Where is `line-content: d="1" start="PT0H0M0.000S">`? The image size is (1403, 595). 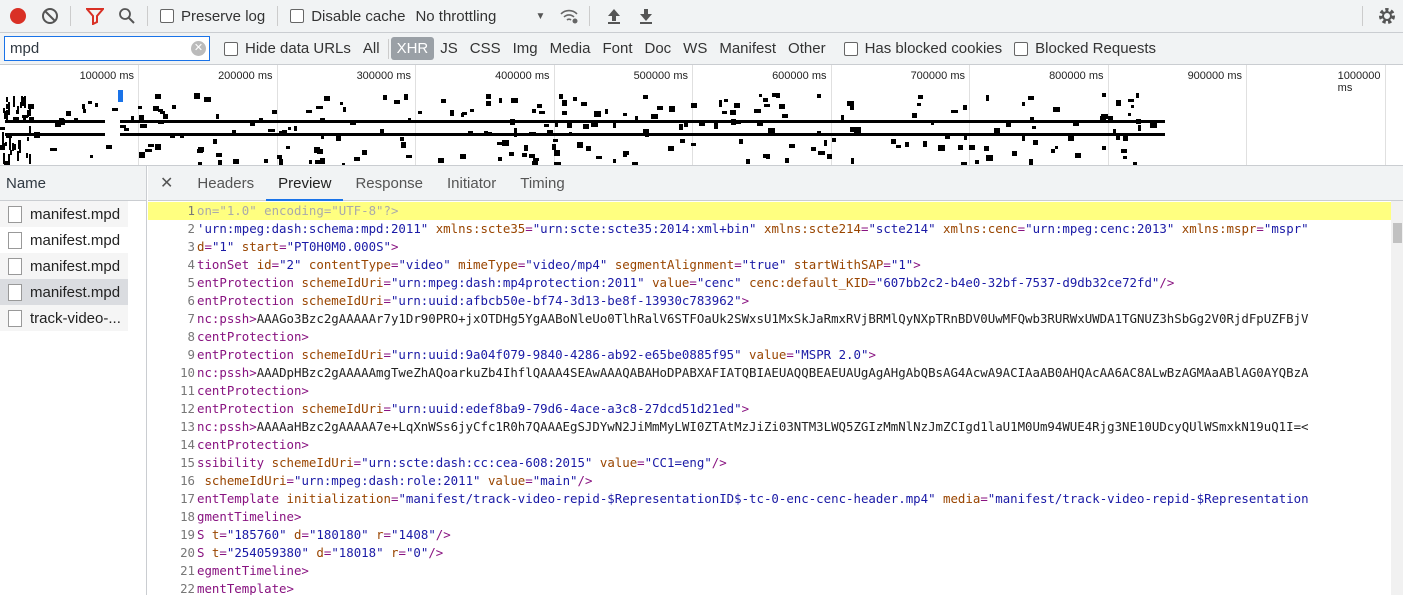
line-content: d="1" start="PT0H0M0.000S"> is located at coordinates (297, 247).